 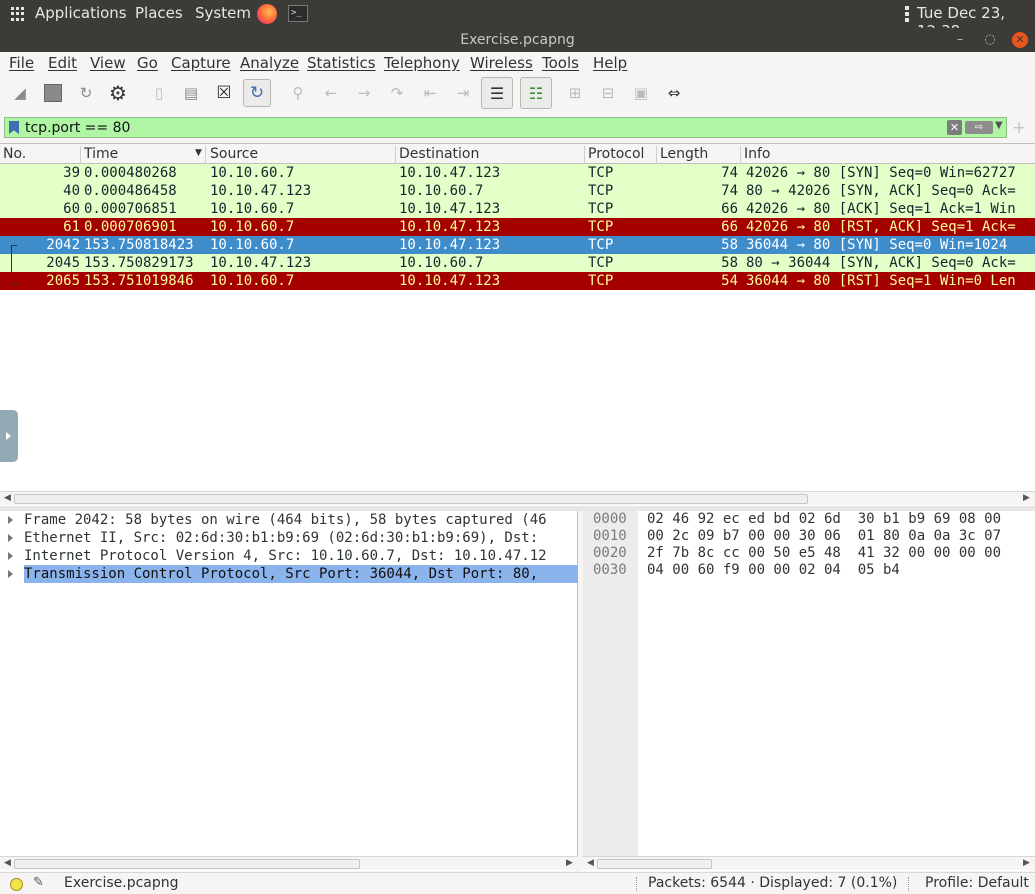 What do you see at coordinates (907, 14) in the screenshot?
I see `indicator-menu-icon` at bounding box center [907, 14].